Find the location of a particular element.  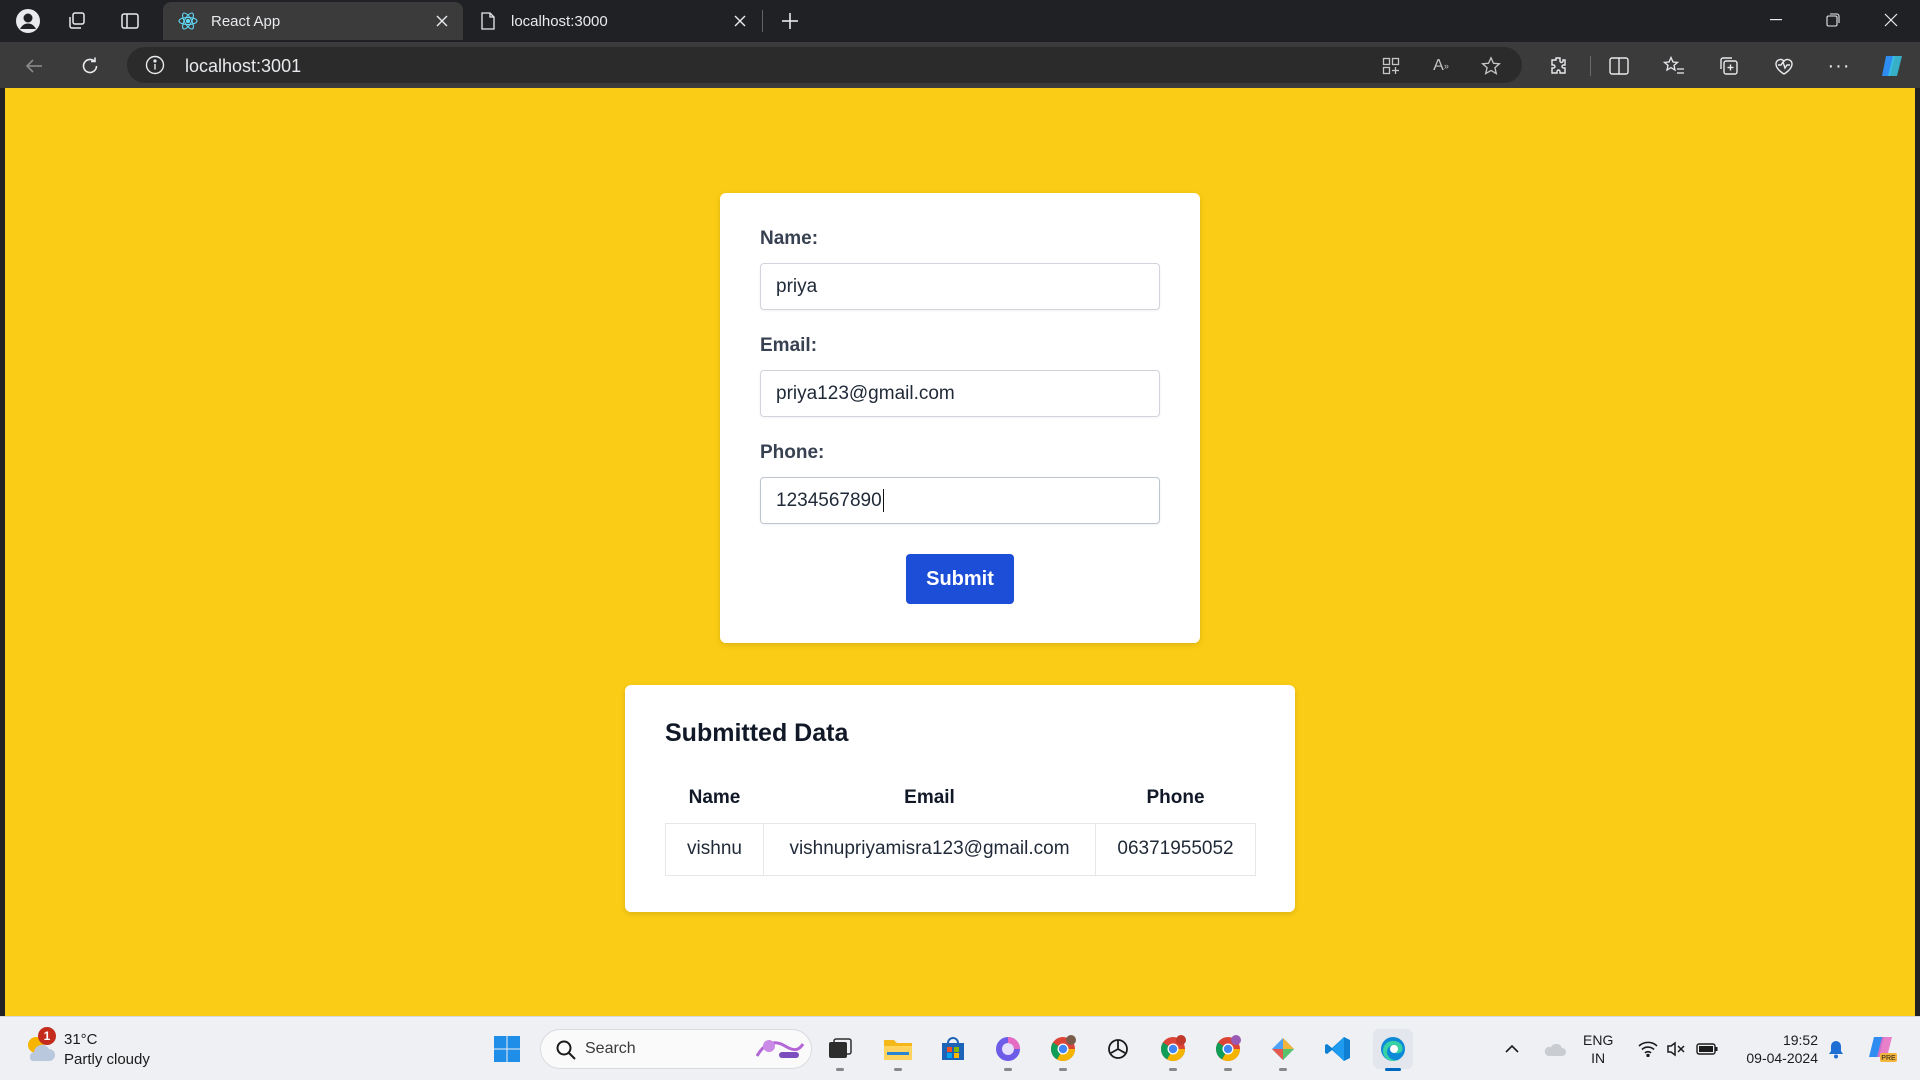

column-header-phone: Phone is located at coordinates (1175, 797).